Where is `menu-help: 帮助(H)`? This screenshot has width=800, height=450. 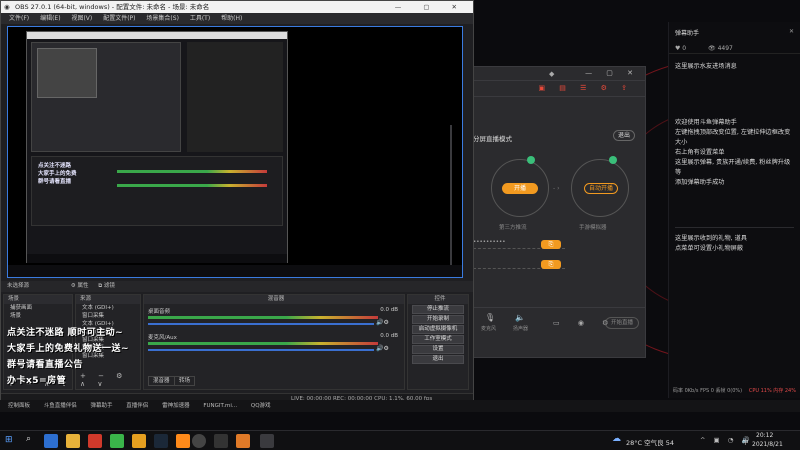 menu-help: 帮助(H) is located at coordinates (231, 18).